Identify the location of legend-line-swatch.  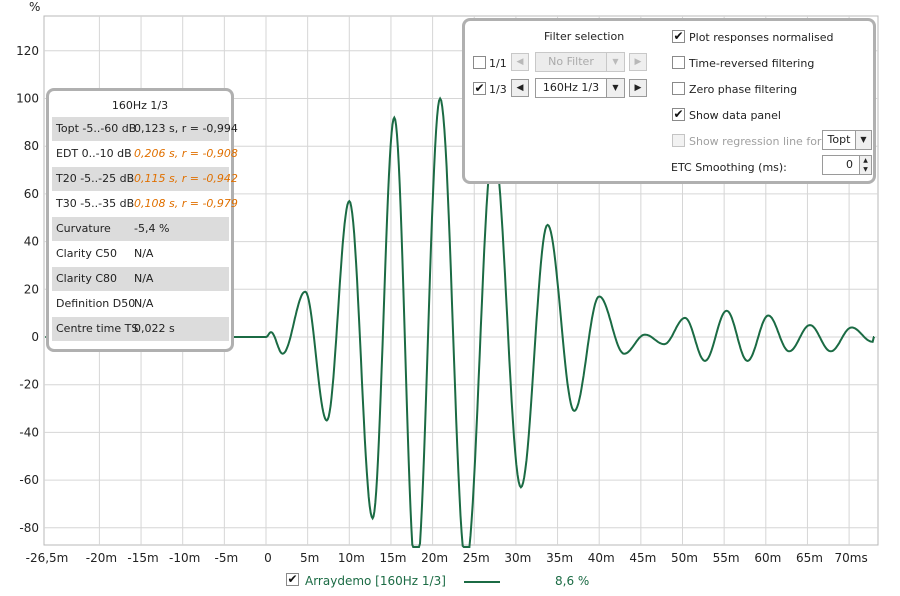
(482, 582).